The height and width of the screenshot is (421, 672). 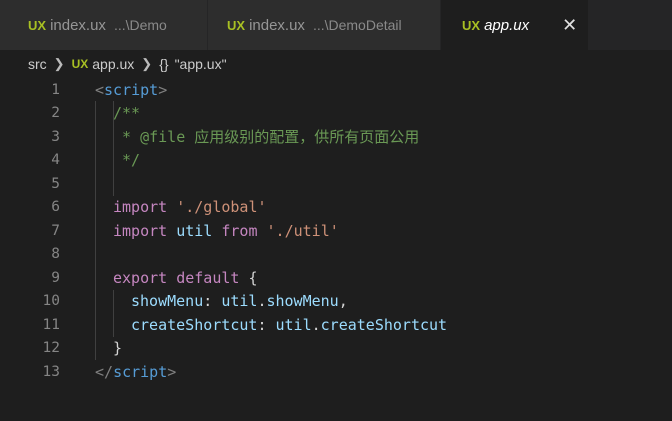 What do you see at coordinates (336, 64) in the screenshot?
I see `breadcrumb: src ❯ UX app.ux ❯ {} "app.ux"` at bounding box center [336, 64].